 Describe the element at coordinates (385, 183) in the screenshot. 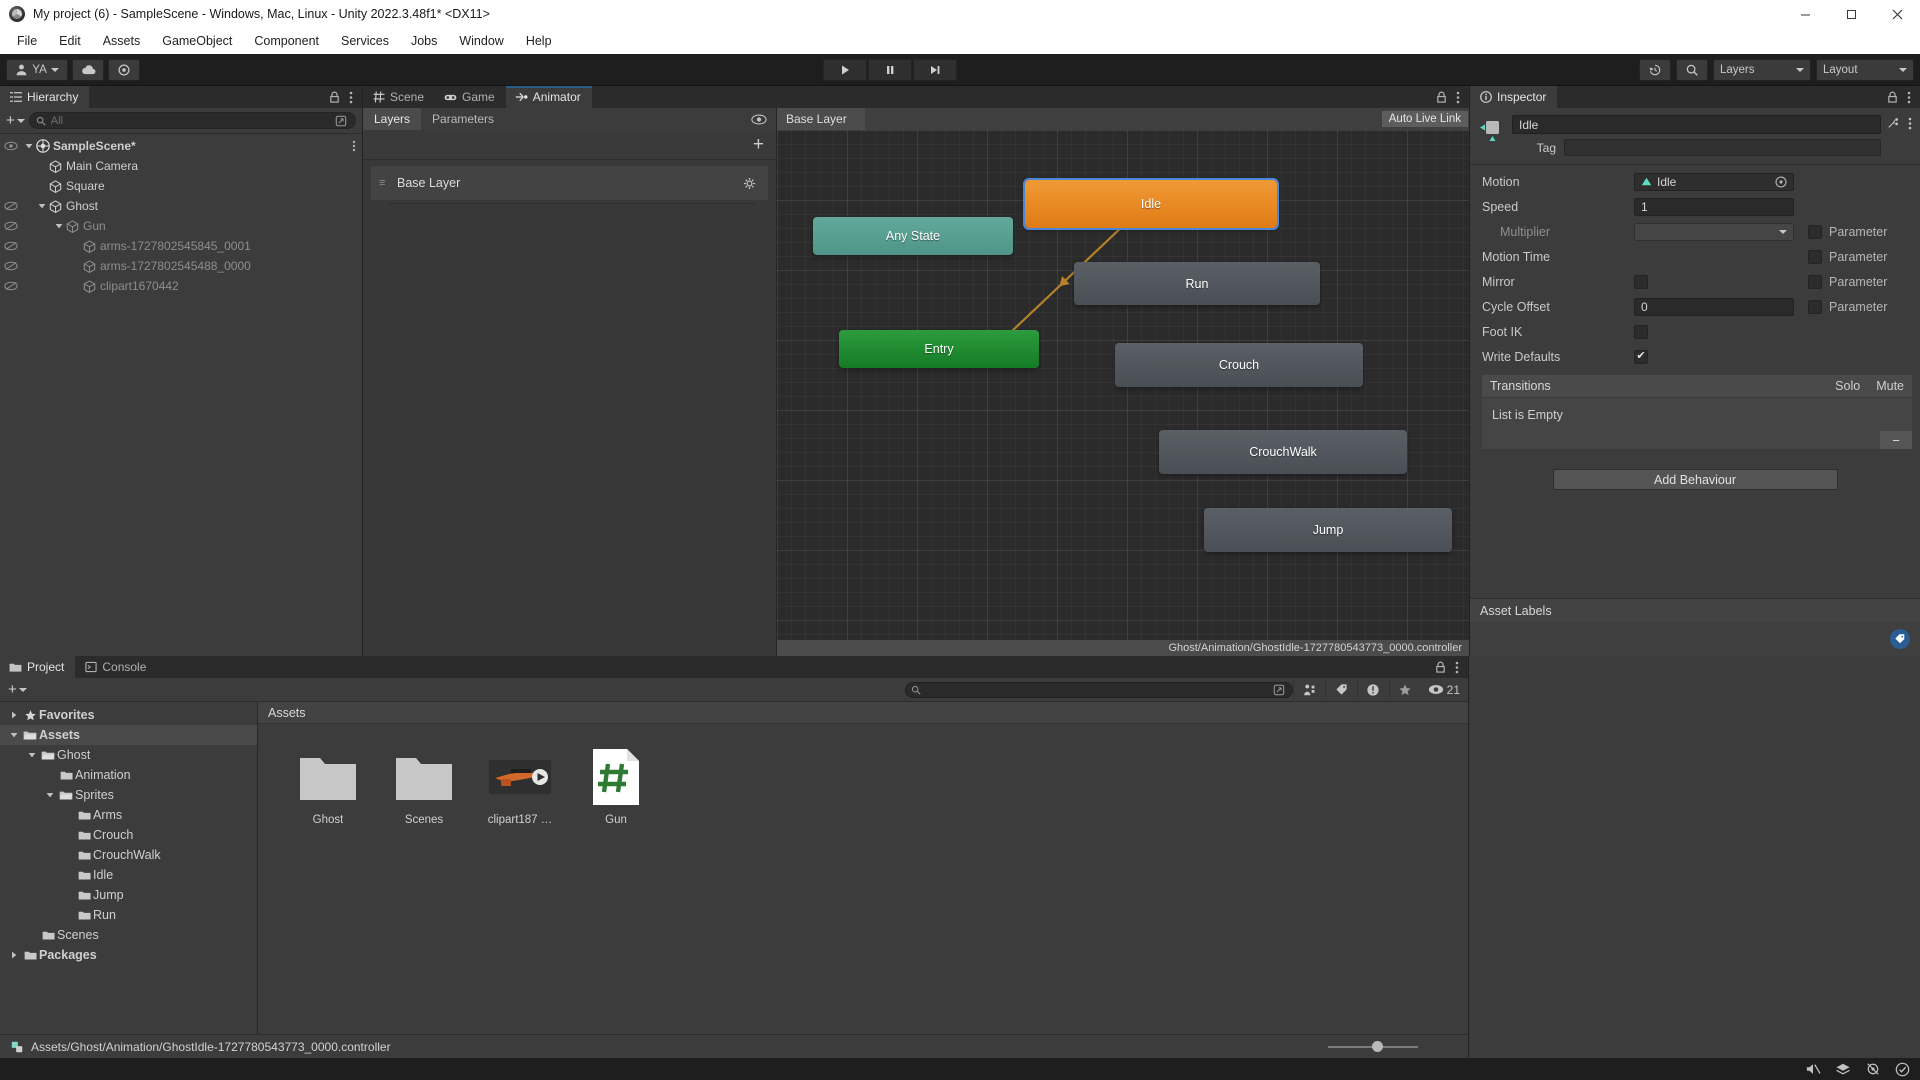

I see `drag-handle-icon: ≡` at that location.